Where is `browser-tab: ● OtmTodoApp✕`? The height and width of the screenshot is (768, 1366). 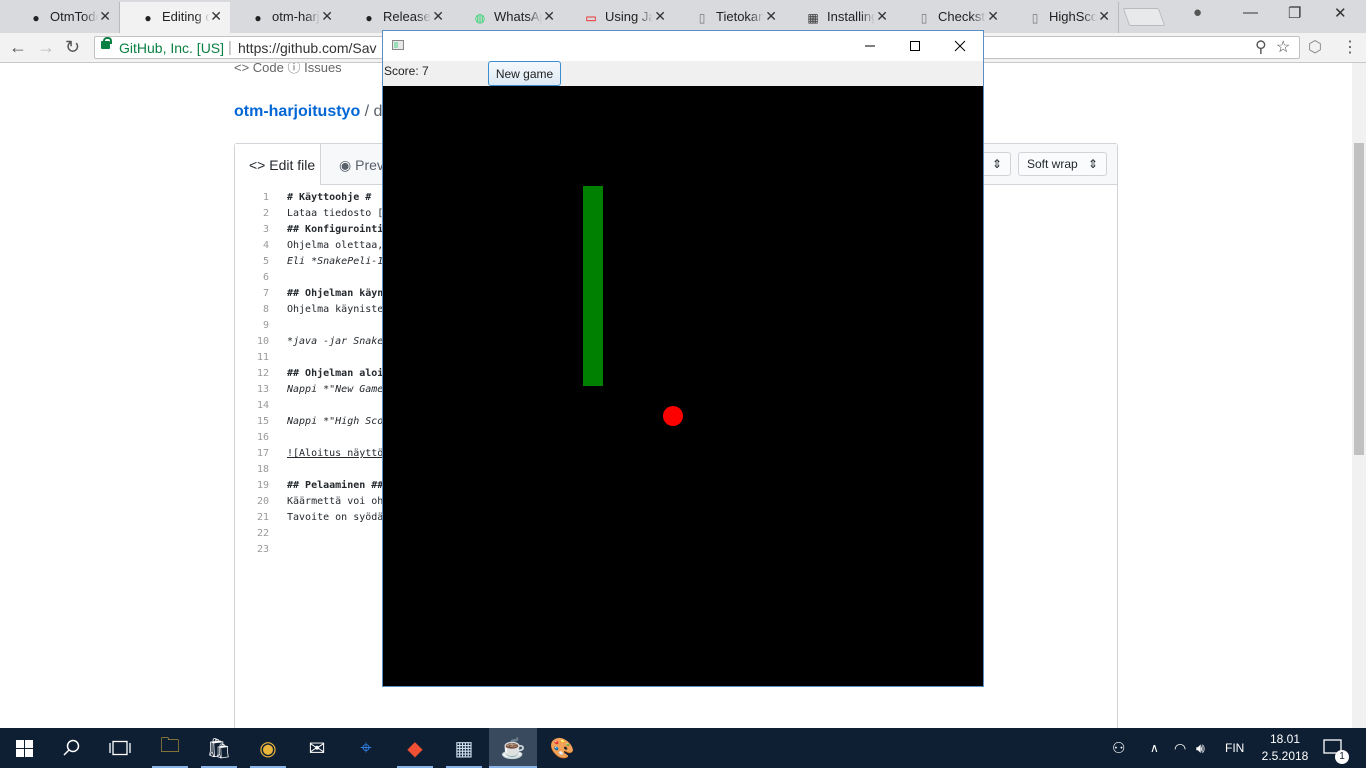 browser-tab: ● OtmTodoApp✕ is located at coordinates (64, 17).